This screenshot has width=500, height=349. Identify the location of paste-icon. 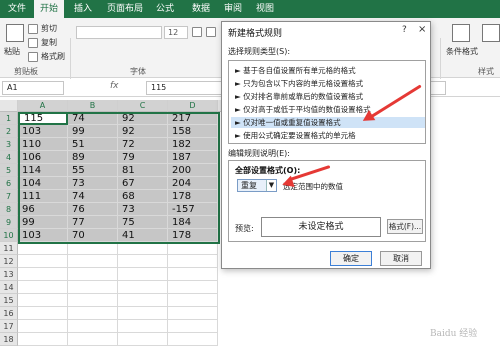
(15, 33).